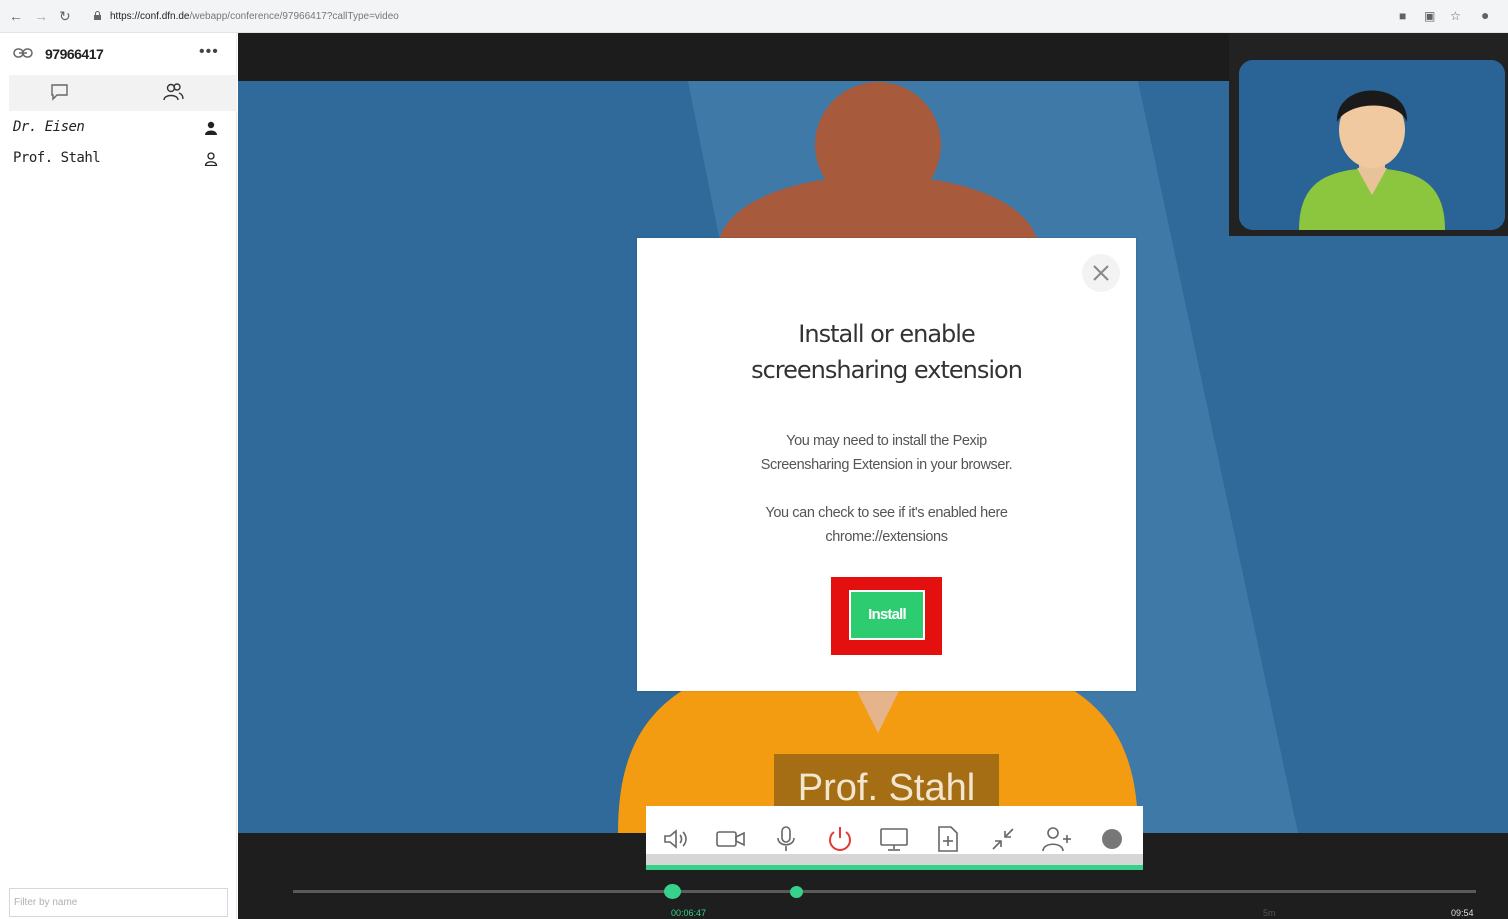 This screenshot has height=919, width=1508. What do you see at coordinates (1455, 16) in the screenshot?
I see `bookmark-star-icon: ☆` at bounding box center [1455, 16].